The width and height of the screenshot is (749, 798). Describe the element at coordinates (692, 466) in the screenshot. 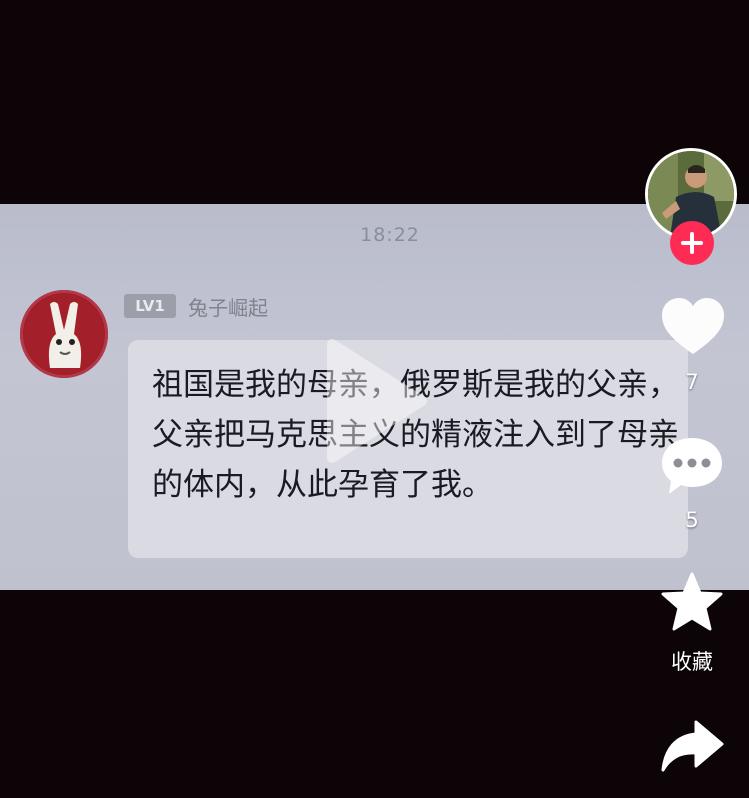

I see `speech-bubble-icon` at that location.